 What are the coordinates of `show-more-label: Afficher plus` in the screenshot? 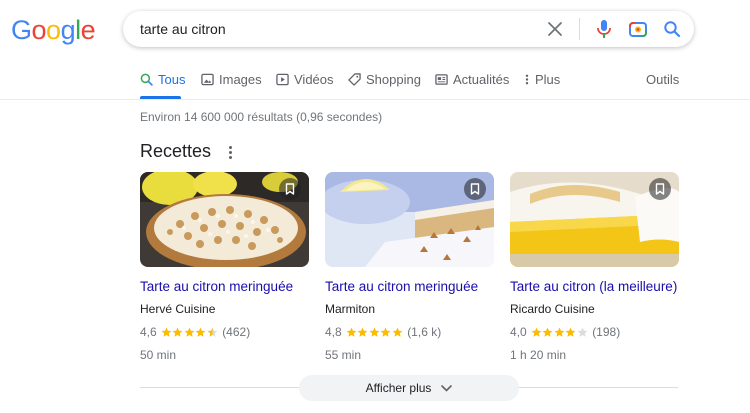 It's located at (398, 388).